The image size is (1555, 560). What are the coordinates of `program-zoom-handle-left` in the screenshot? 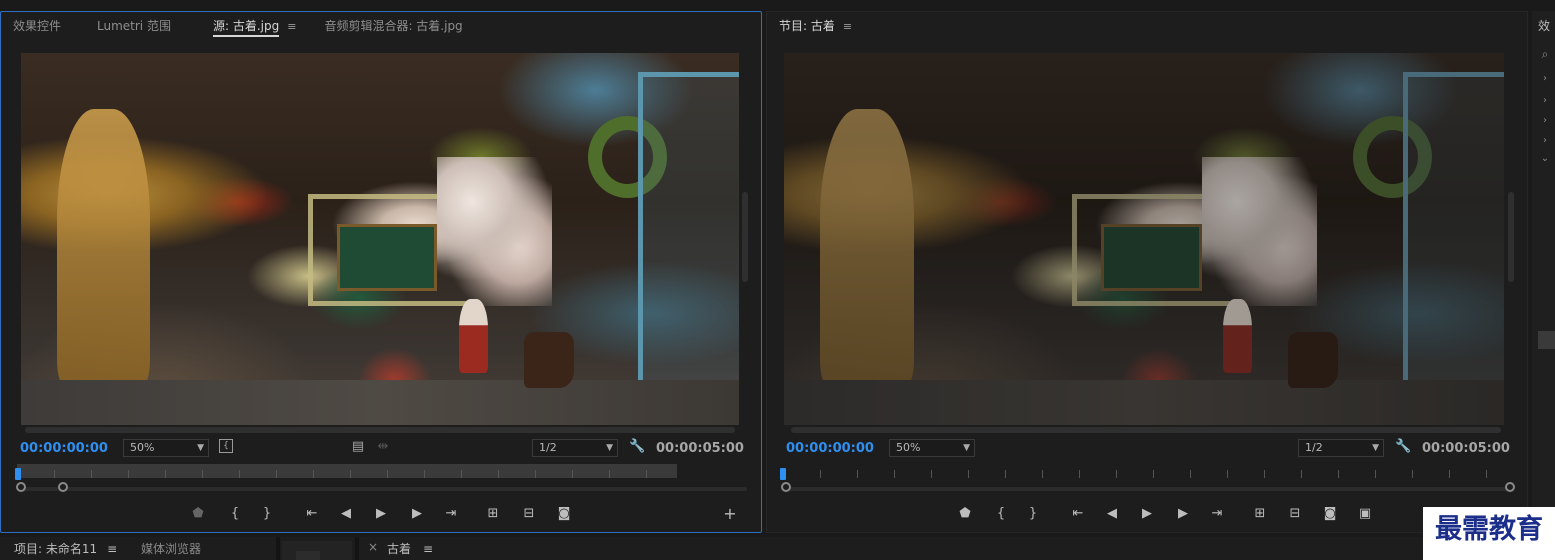 It's located at (786, 487).